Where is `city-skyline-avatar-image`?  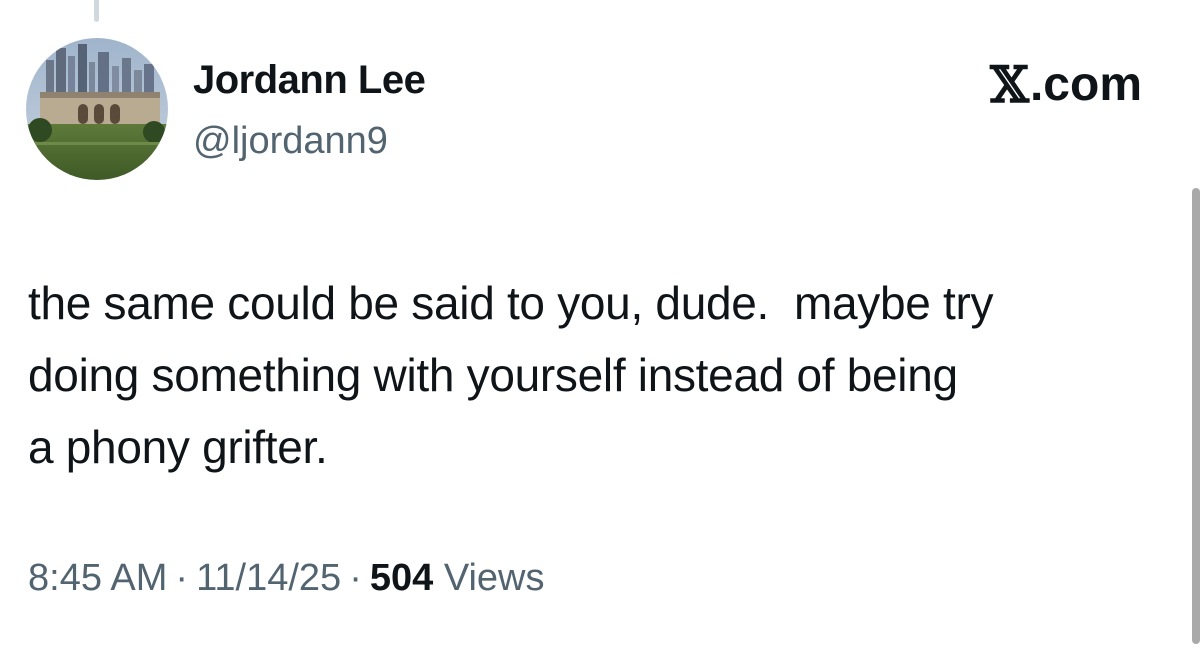
city-skyline-avatar-image is located at coordinates (97, 109).